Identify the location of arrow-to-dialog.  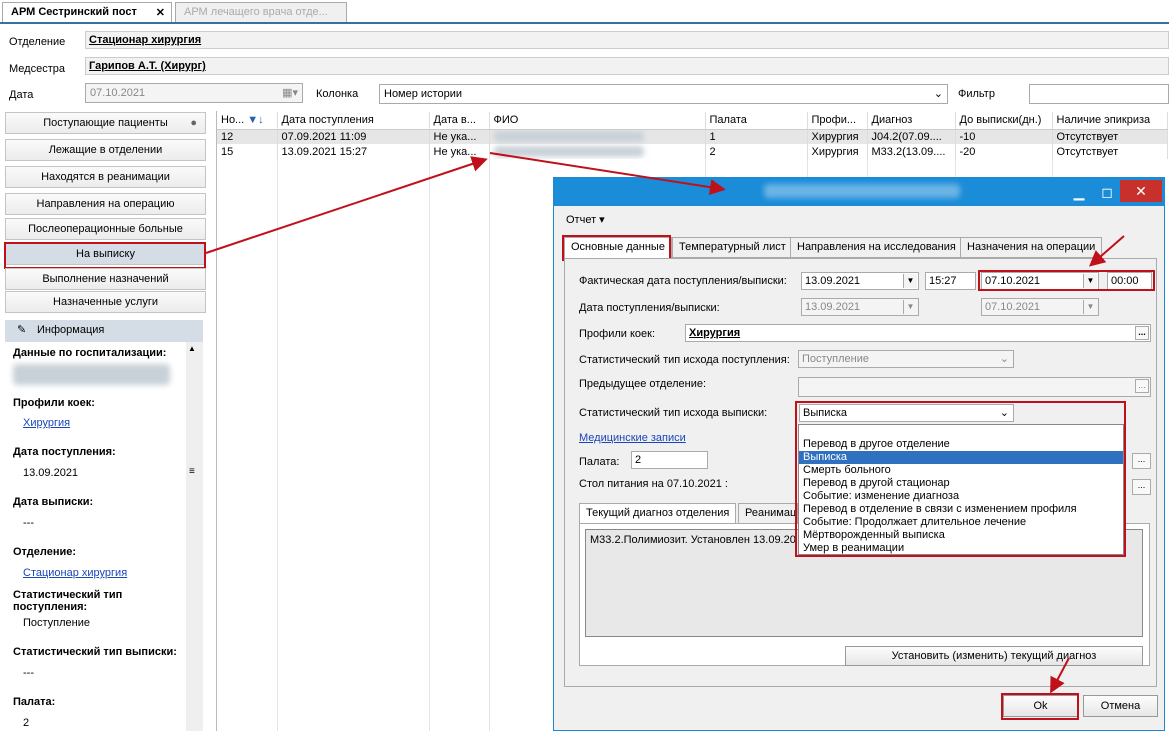
(607, 174).